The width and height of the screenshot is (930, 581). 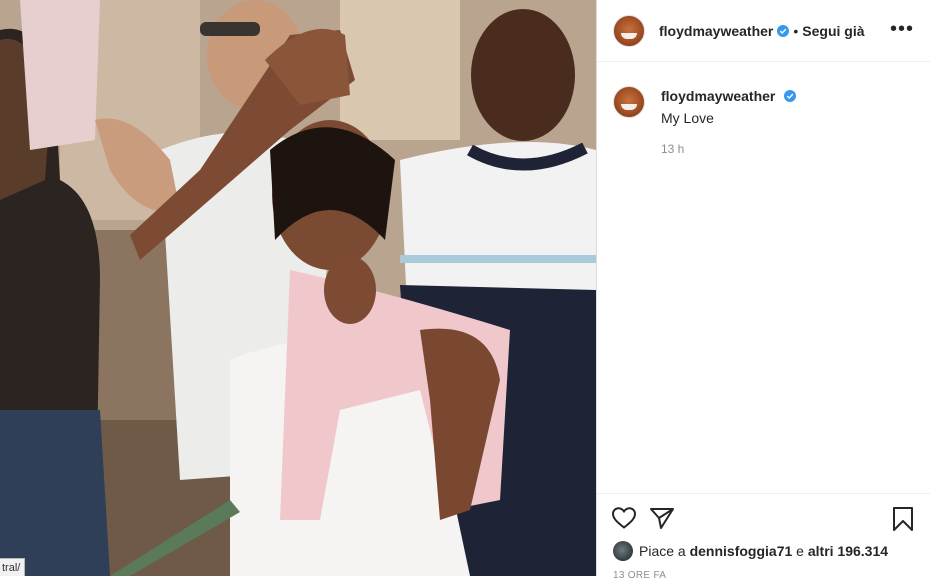 I want to click on caption-comment: floydmayweather My Love 13 h, so click(x=763, y=109).